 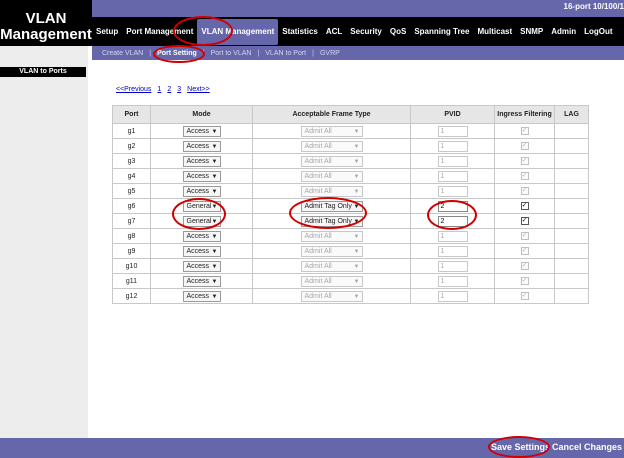 What do you see at coordinates (524, 114) in the screenshot?
I see `header-ingress: Ingress Filtering` at bounding box center [524, 114].